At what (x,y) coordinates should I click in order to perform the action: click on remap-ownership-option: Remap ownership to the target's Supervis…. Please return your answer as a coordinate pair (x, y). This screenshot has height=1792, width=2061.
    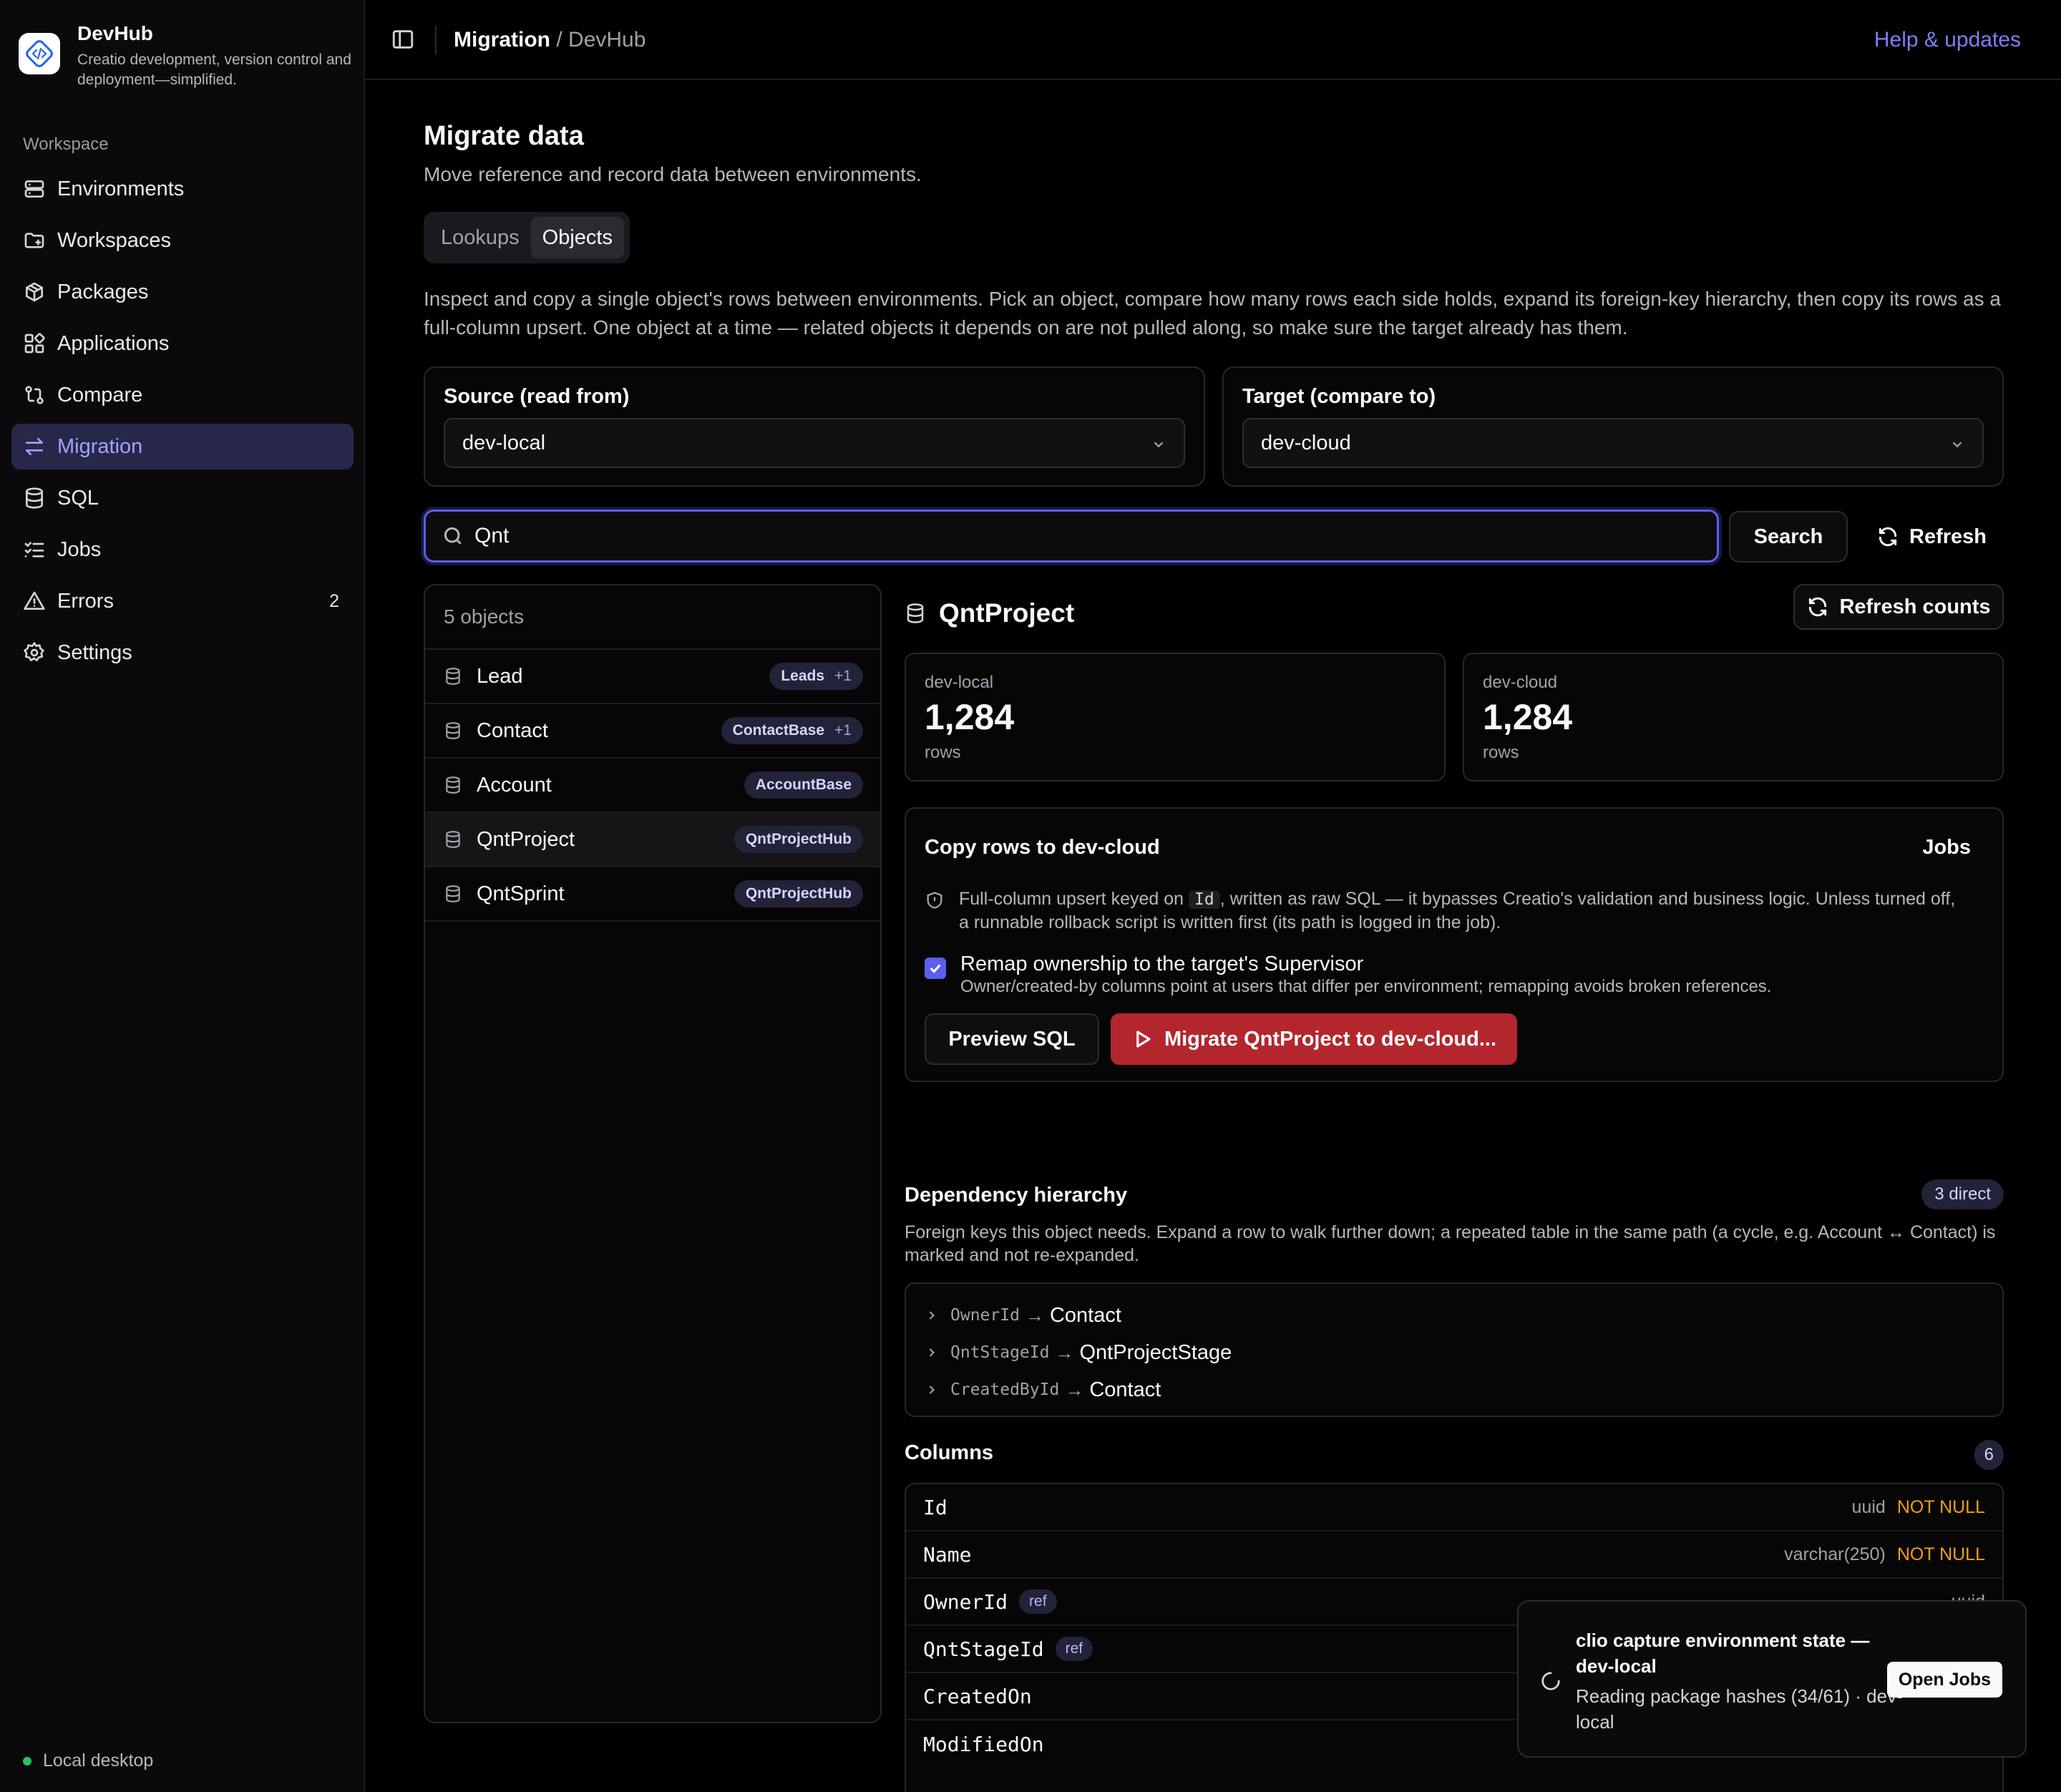
    Looking at the image, I should click on (1348, 975).